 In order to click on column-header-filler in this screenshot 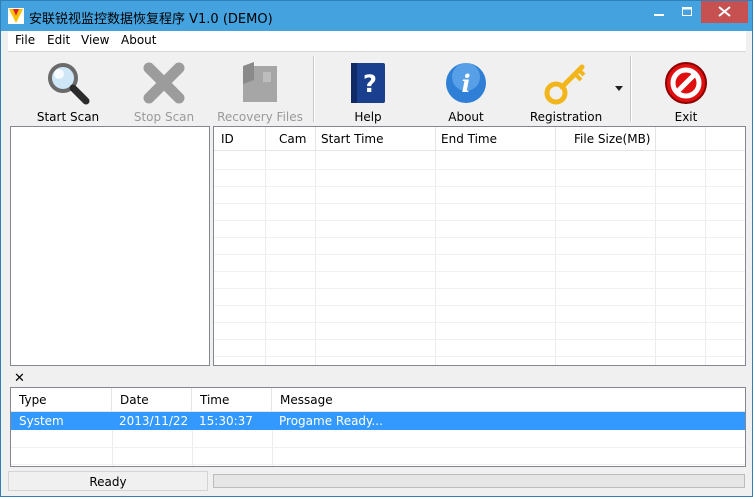, I will do `click(725, 139)`.